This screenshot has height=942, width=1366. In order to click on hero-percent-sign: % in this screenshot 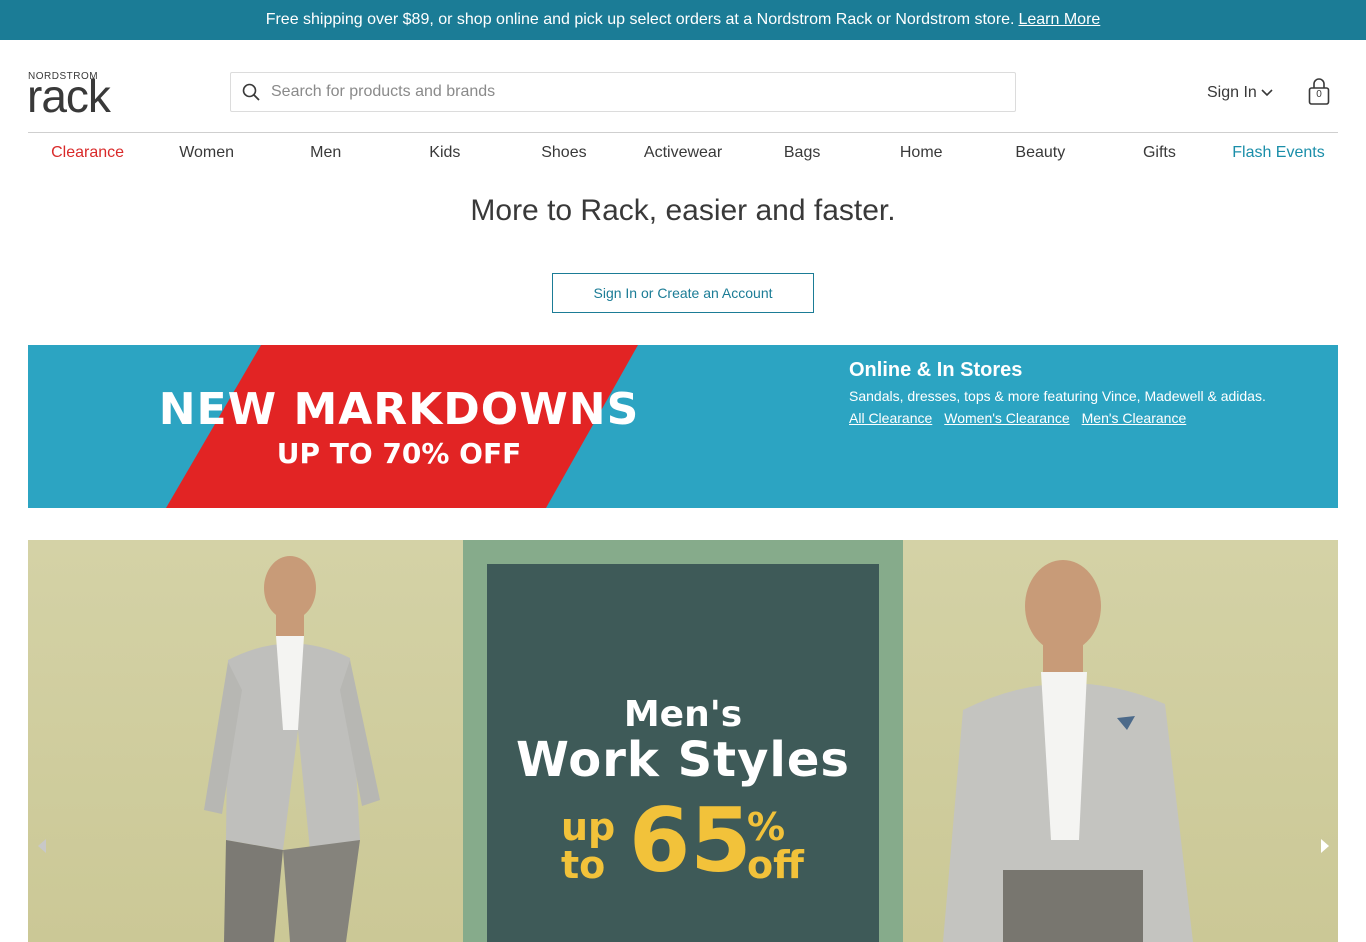, I will do `click(766, 827)`.